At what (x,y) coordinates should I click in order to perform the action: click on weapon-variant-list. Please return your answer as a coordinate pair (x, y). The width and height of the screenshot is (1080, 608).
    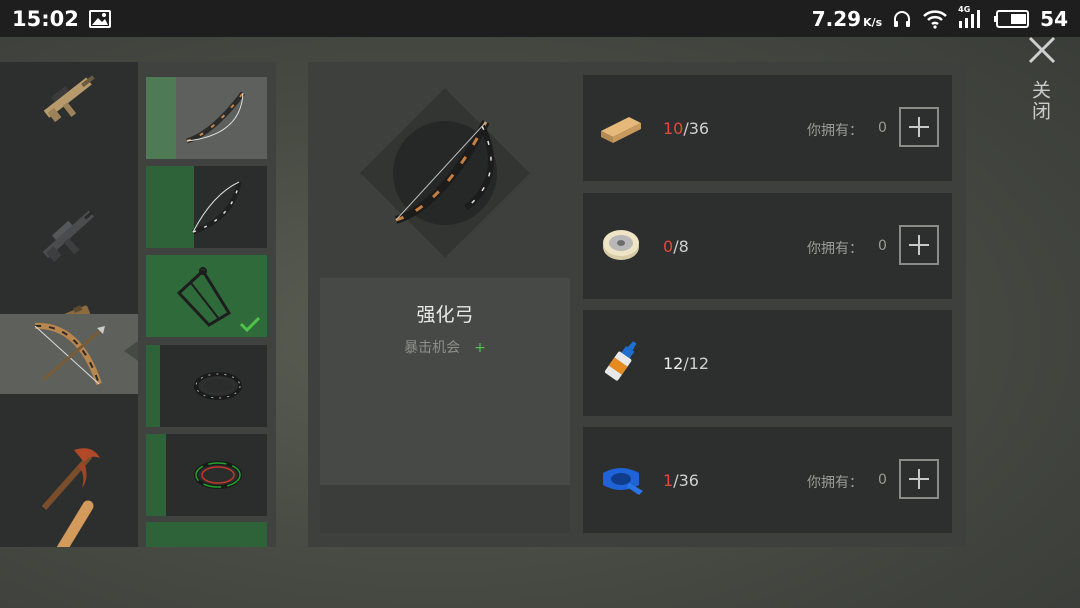
    Looking at the image, I should click on (207, 304).